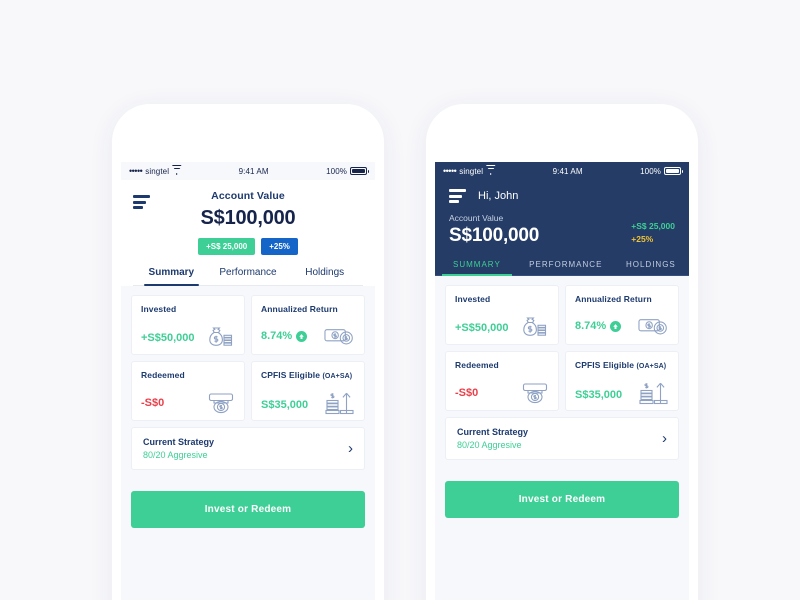  What do you see at coordinates (279, 246) in the screenshot?
I see `gain-percent-badge: +25%` at bounding box center [279, 246].